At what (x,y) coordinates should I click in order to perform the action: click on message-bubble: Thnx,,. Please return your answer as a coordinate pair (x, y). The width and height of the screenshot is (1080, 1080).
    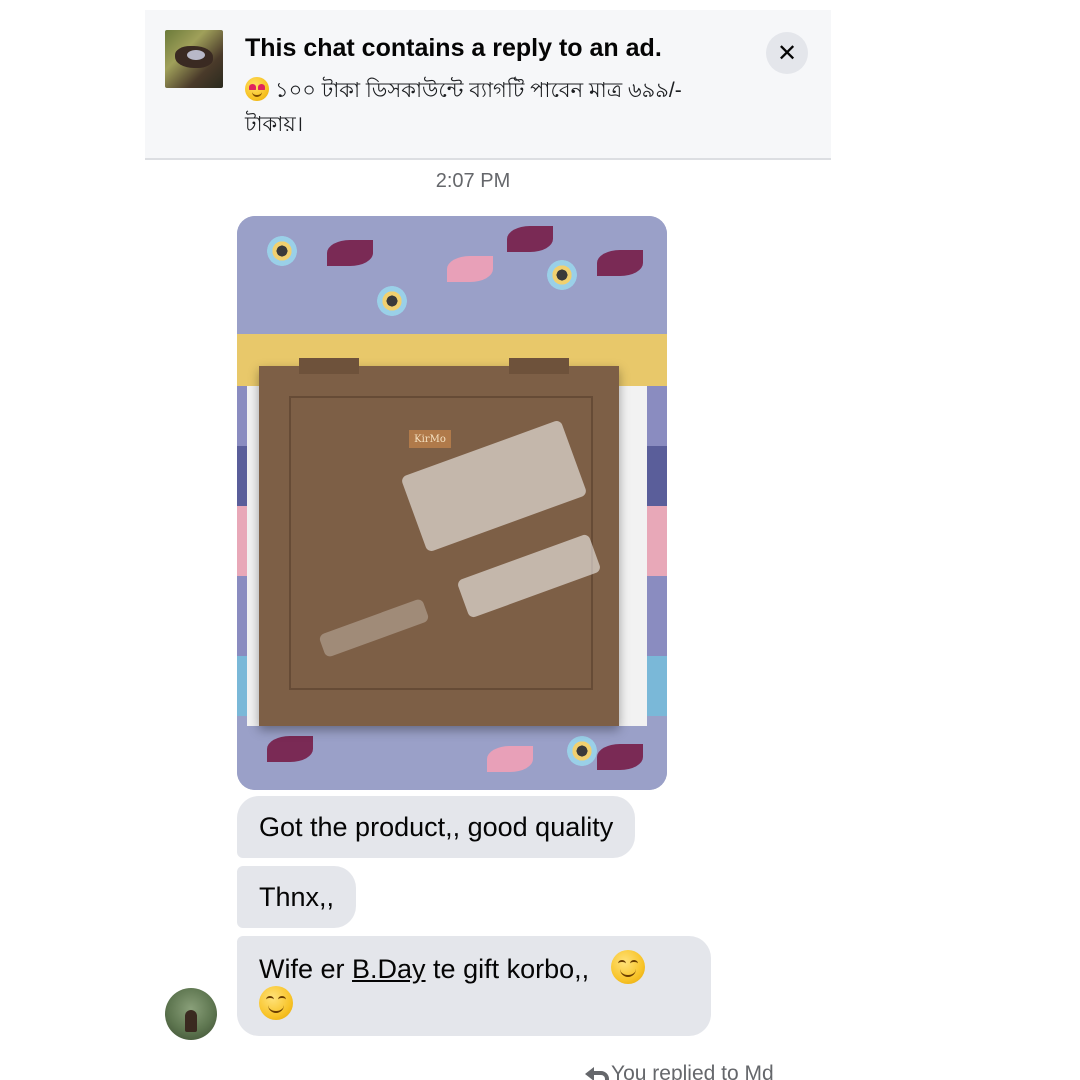
    Looking at the image, I should click on (297, 897).